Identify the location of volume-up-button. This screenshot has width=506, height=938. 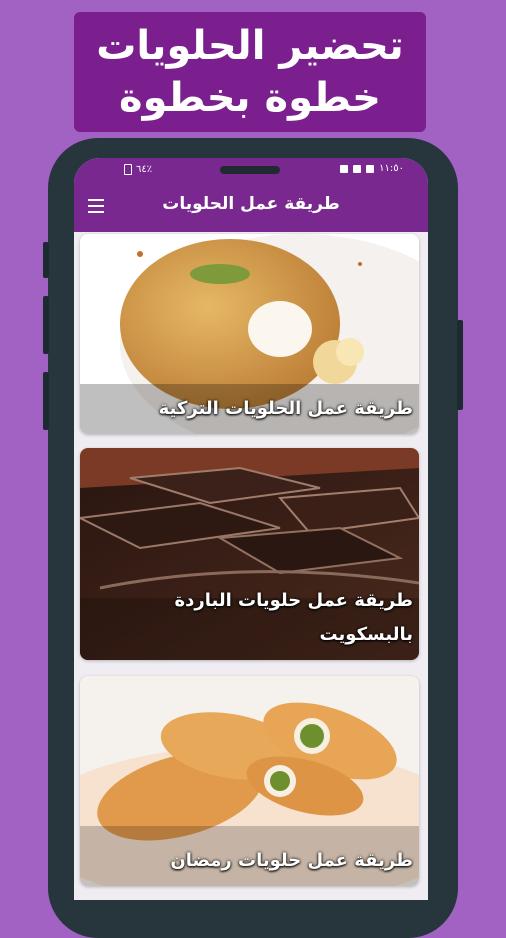
(46, 260).